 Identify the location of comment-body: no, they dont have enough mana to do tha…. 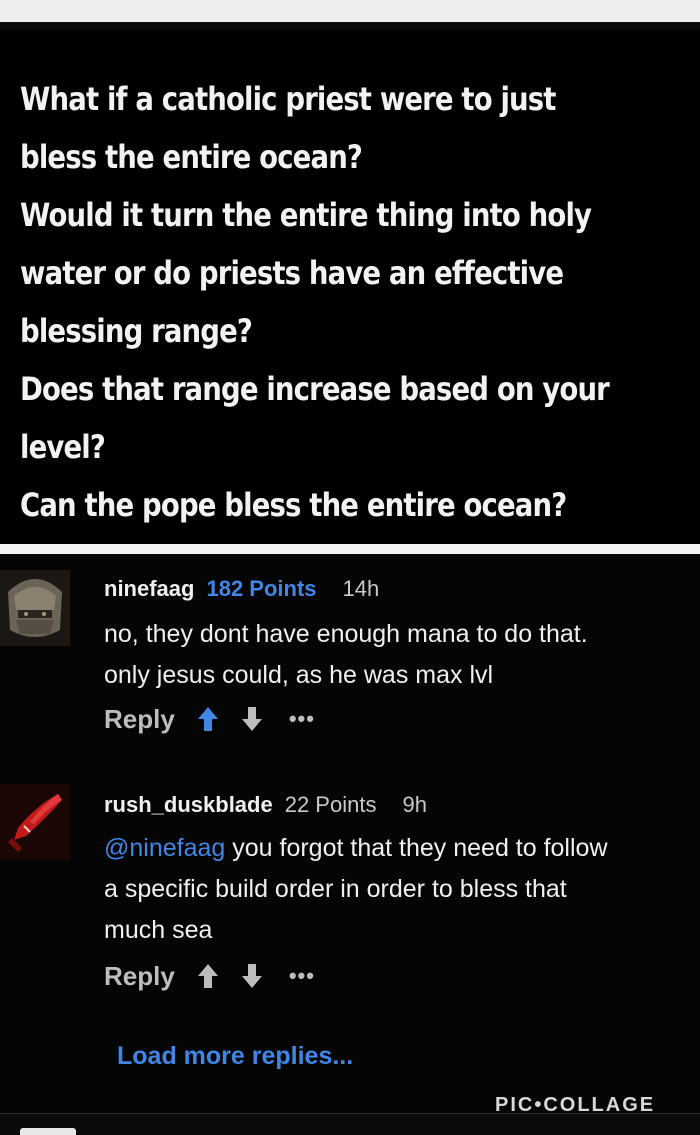
(396, 655).